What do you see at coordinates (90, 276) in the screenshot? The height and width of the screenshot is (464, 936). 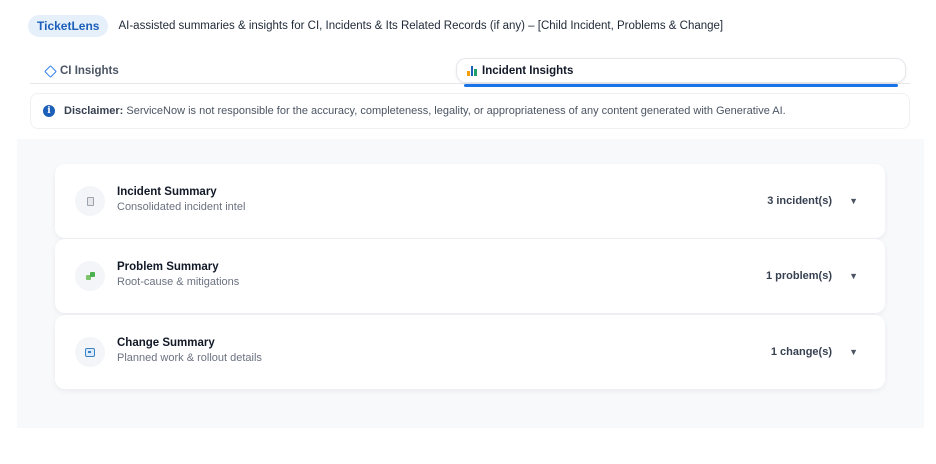 I see `puzzle-icon` at bounding box center [90, 276].